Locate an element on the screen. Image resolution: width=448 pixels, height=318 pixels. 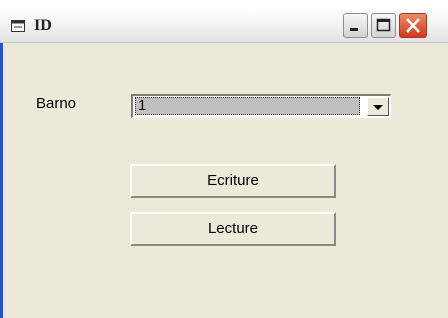
ecriture-button: Ecriture is located at coordinates (233, 181).